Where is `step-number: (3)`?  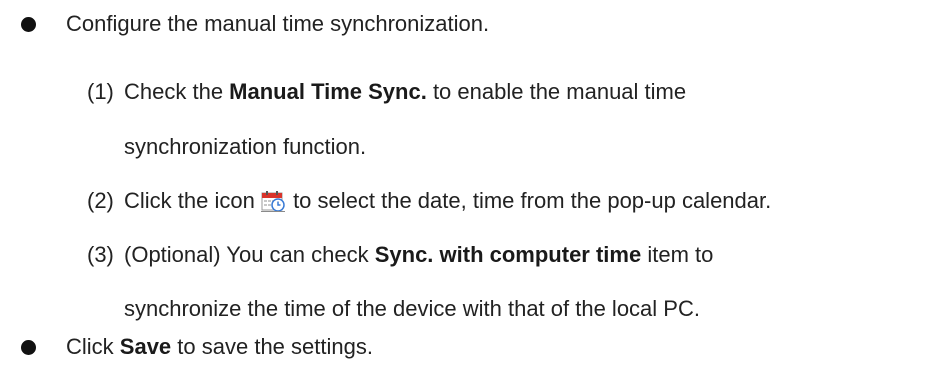 step-number: (3) is located at coordinates (100, 254).